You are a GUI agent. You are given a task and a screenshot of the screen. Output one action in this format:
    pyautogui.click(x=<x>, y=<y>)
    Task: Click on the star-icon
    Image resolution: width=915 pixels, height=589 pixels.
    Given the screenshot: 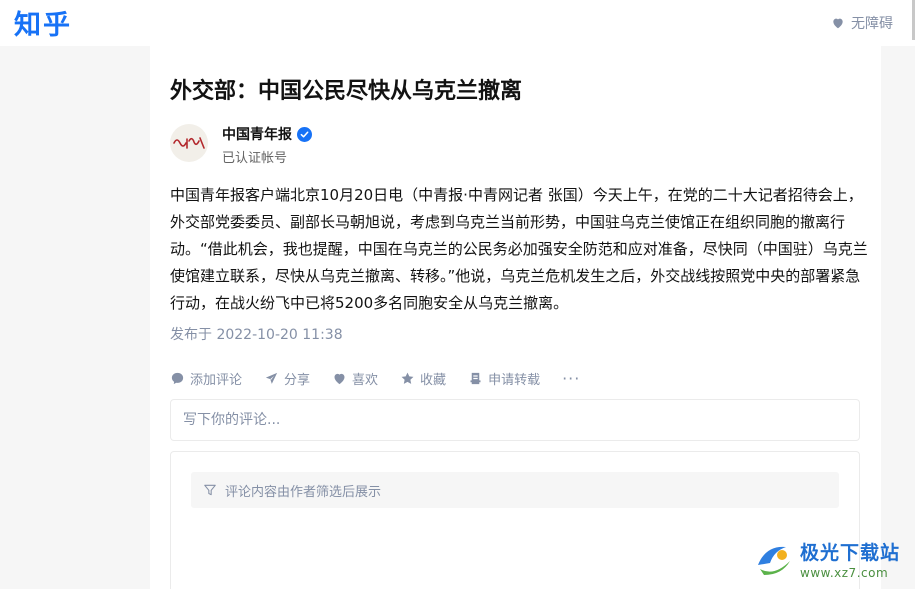 What is the action you would take?
    pyautogui.click(x=407, y=378)
    